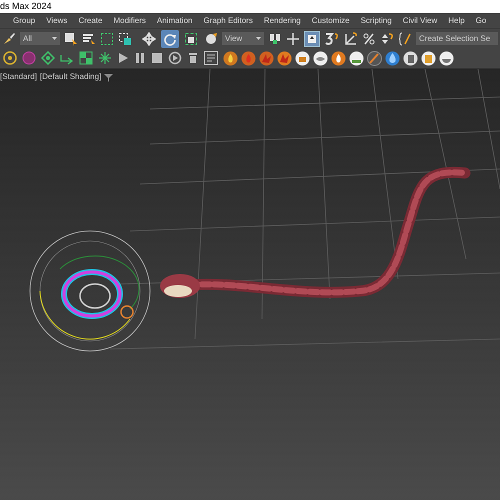  What do you see at coordinates (275, 39) in the screenshot?
I see `pivot-center-icon` at bounding box center [275, 39].